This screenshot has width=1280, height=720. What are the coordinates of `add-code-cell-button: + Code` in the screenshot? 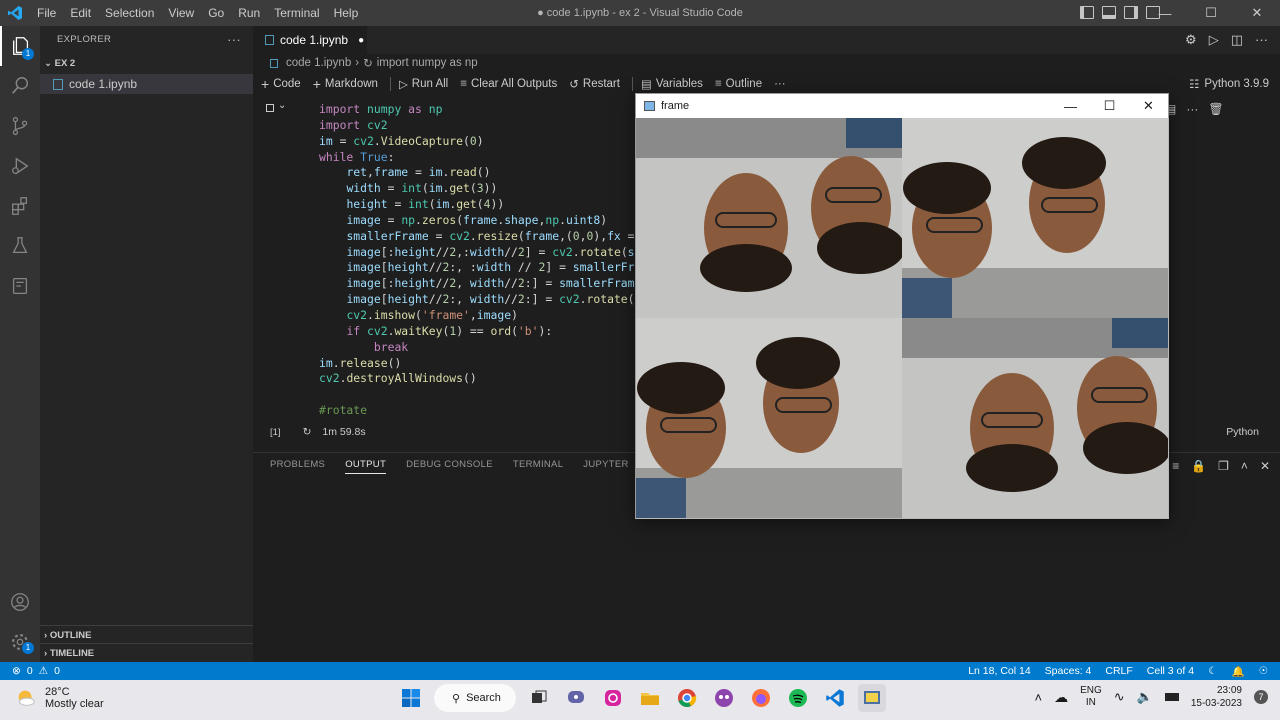 It's located at (281, 84).